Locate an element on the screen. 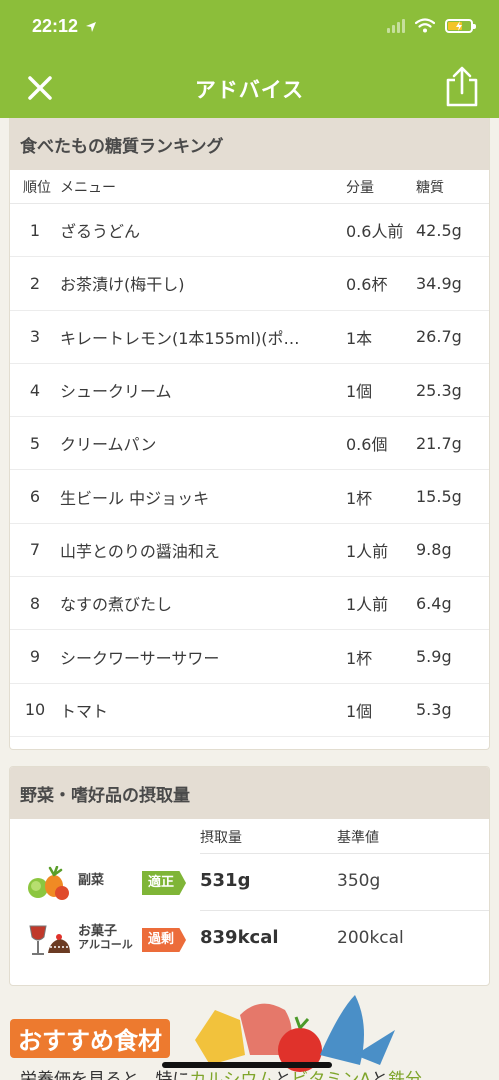 Image resolution: width=499 pixels, height=1080 pixels. table-row: 3 キレートレモン(1本155ml)(ポ… 1本 26.7g is located at coordinates (249, 337).